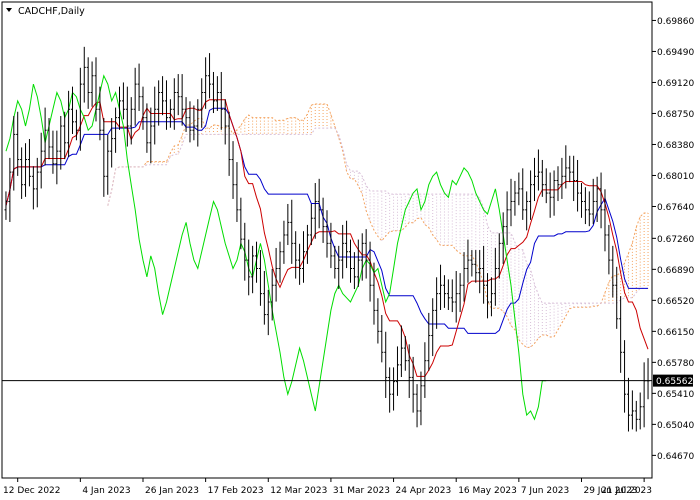  I want to click on y-tick-label: 0.66150, so click(675, 333).